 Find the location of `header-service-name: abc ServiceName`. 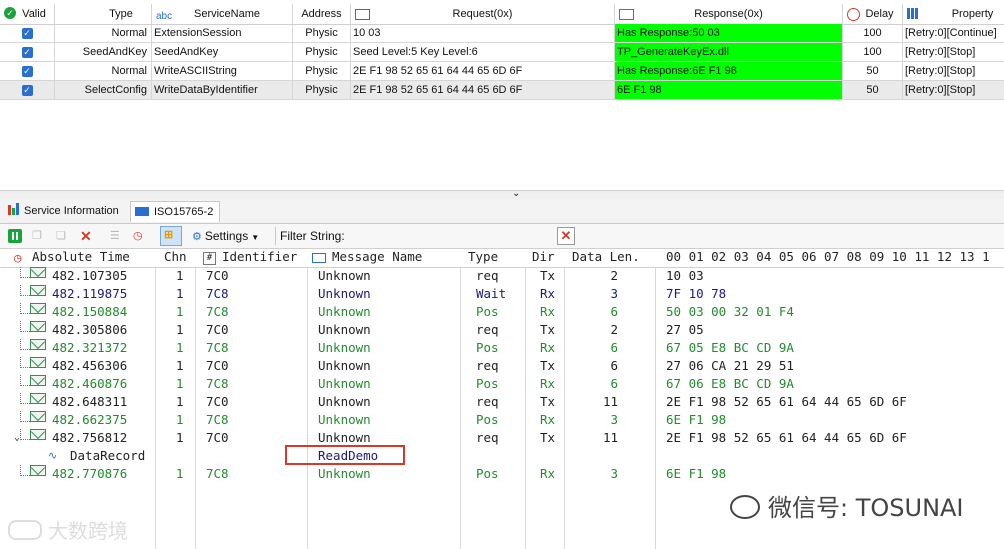

header-service-name: abc ServiceName is located at coordinates (222, 14).